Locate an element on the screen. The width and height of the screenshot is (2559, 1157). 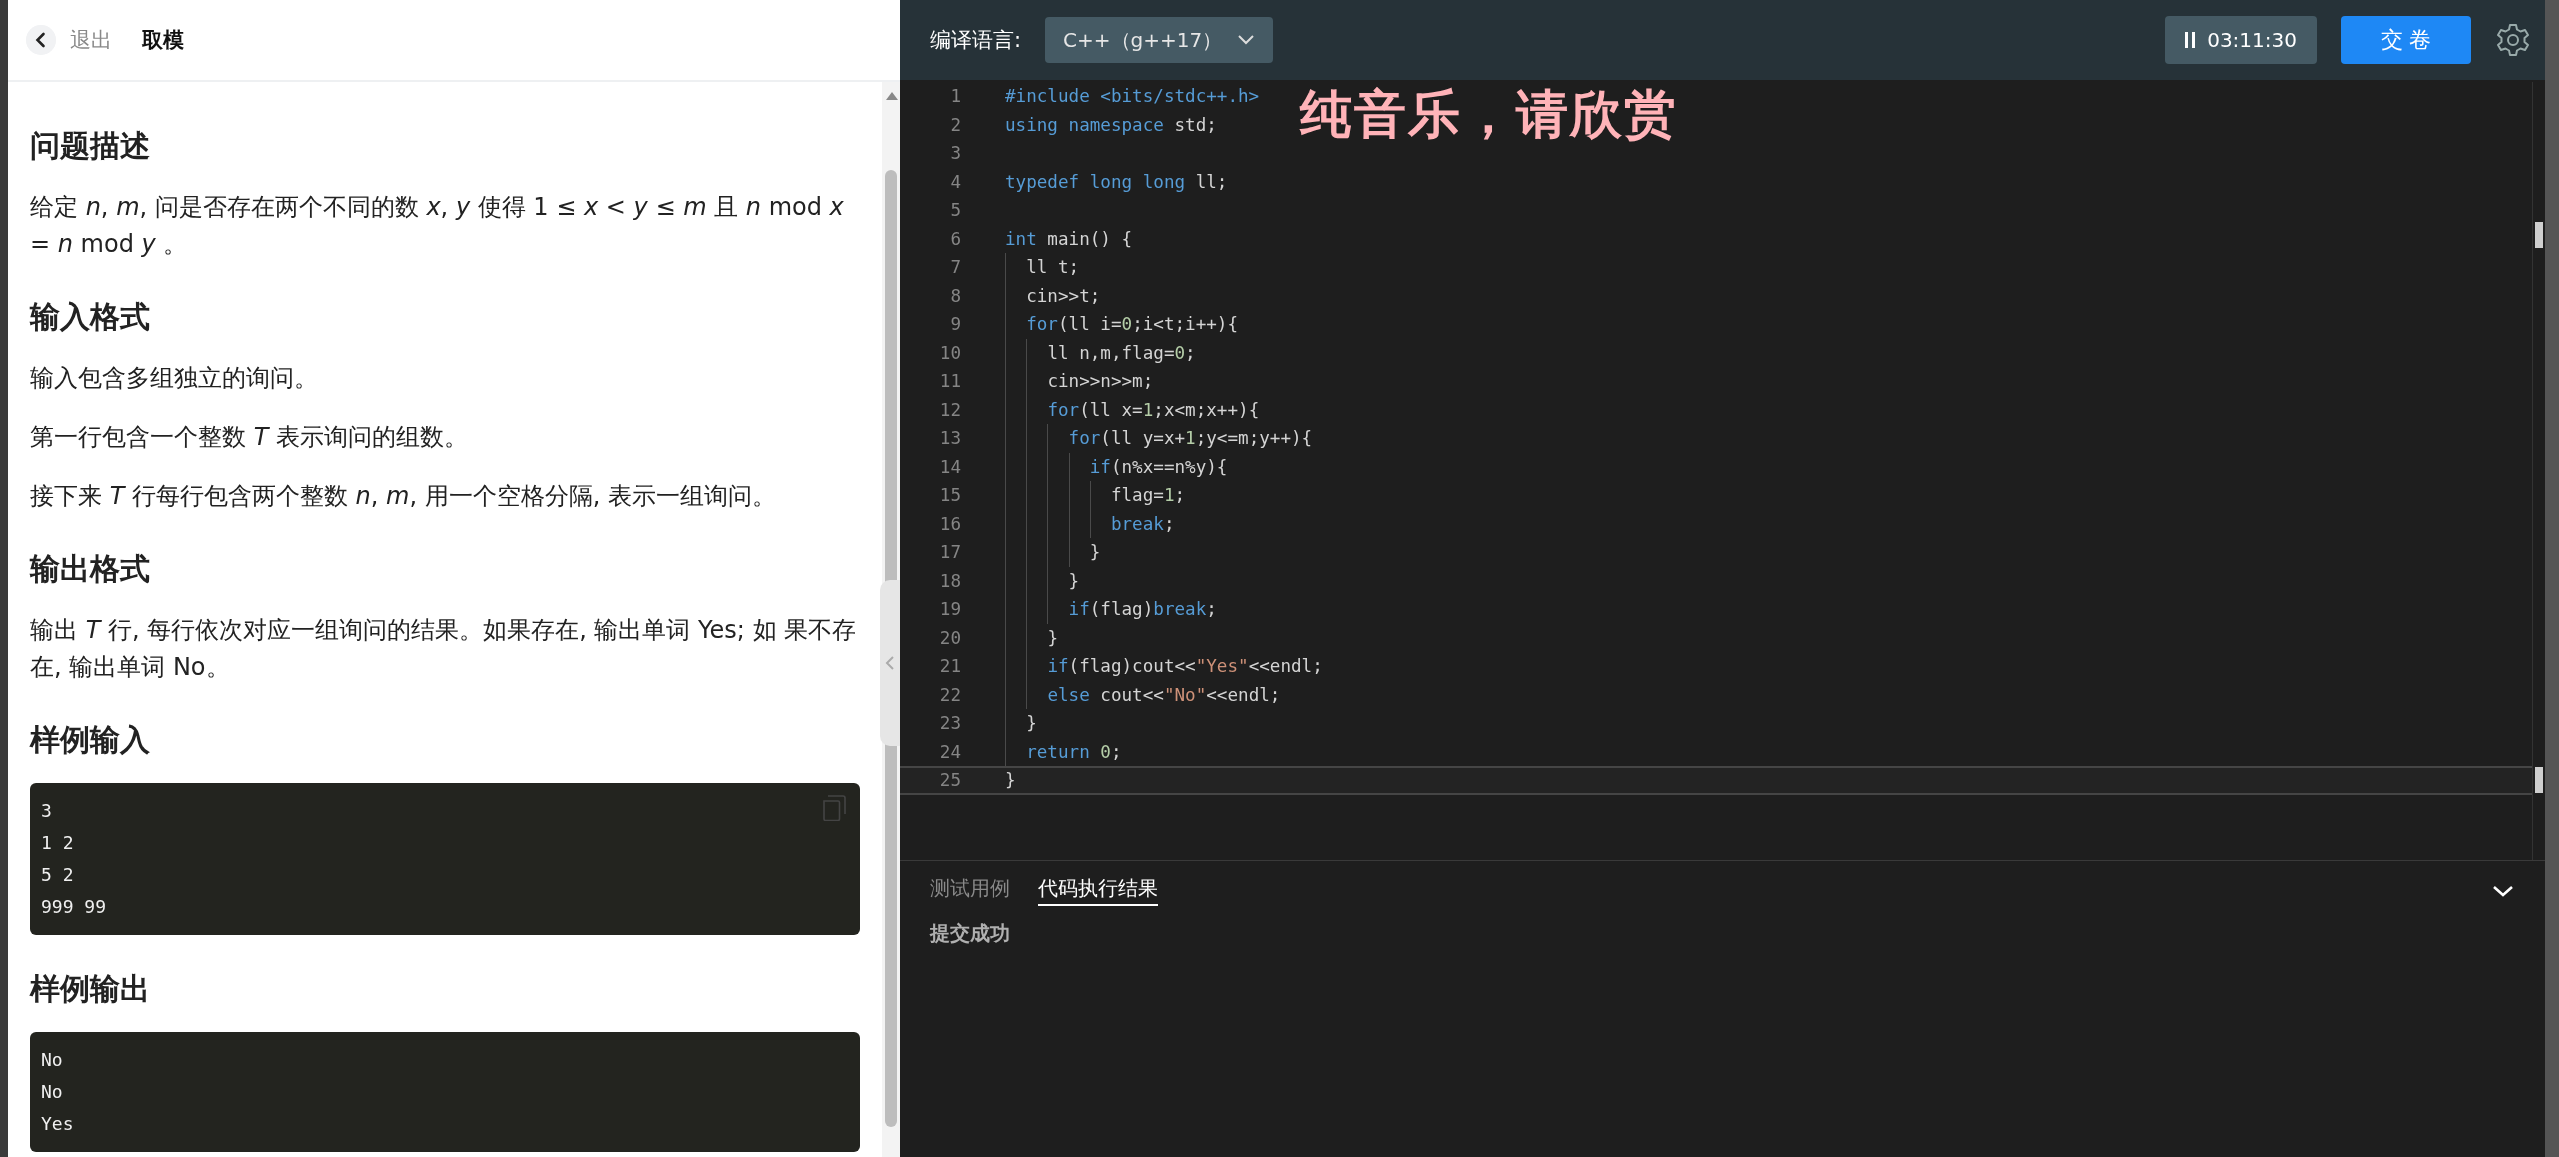
line-number: 12 is located at coordinates (950, 409).